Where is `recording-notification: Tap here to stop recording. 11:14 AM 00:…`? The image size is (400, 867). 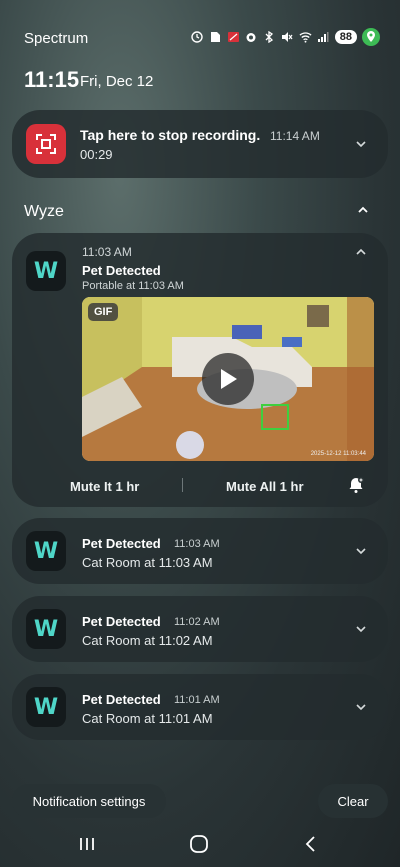 recording-notification: Tap here to stop recording. 11:14 AM 00:… is located at coordinates (200, 144).